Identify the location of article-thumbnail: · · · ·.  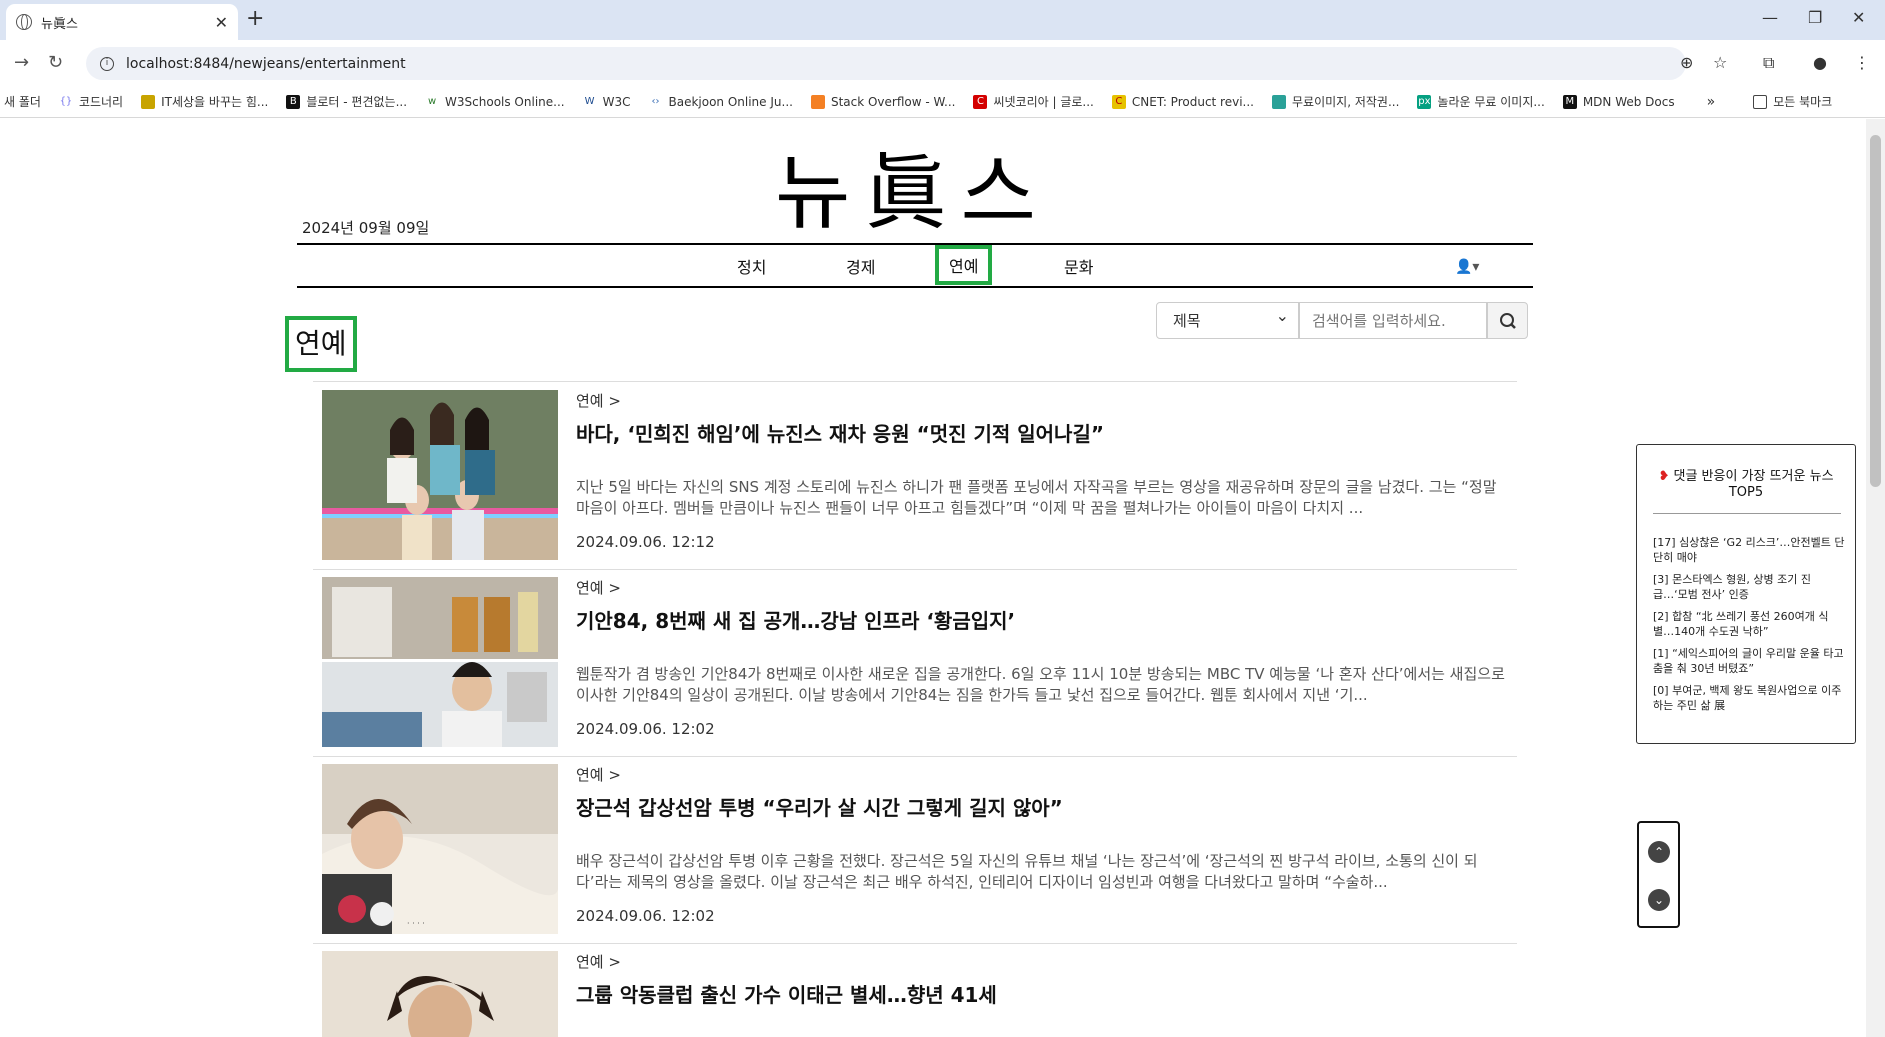
(440, 849).